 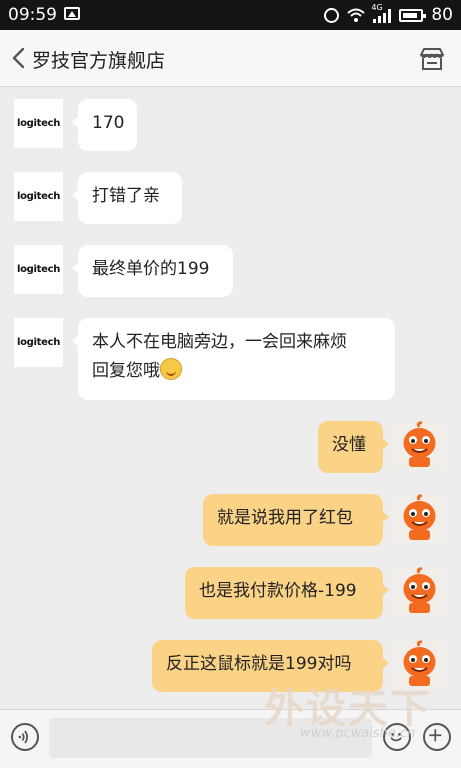 What do you see at coordinates (413, 15) in the screenshot?
I see `battery-icon` at bounding box center [413, 15].